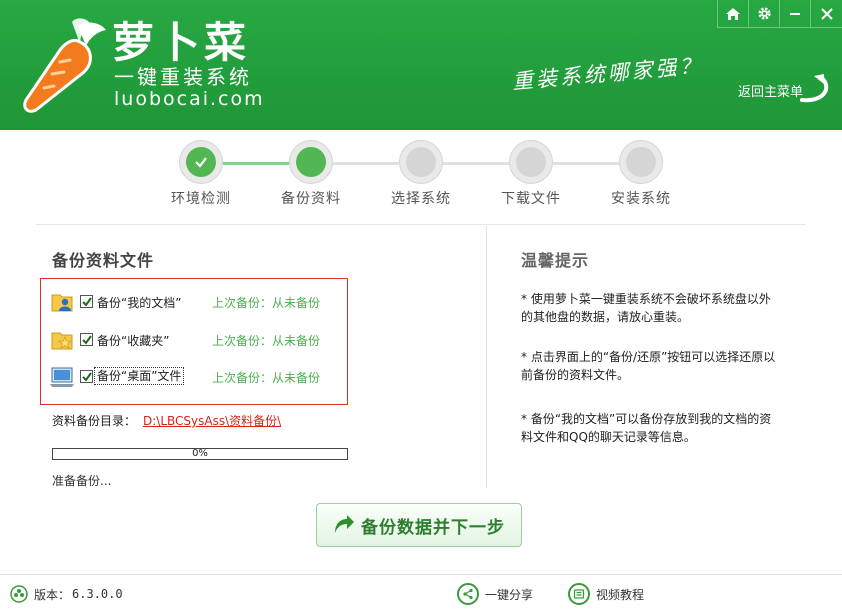 This screenshot has width=842, height=614. I want to click on backup-progress-bar: 0%, so click(200, 454).